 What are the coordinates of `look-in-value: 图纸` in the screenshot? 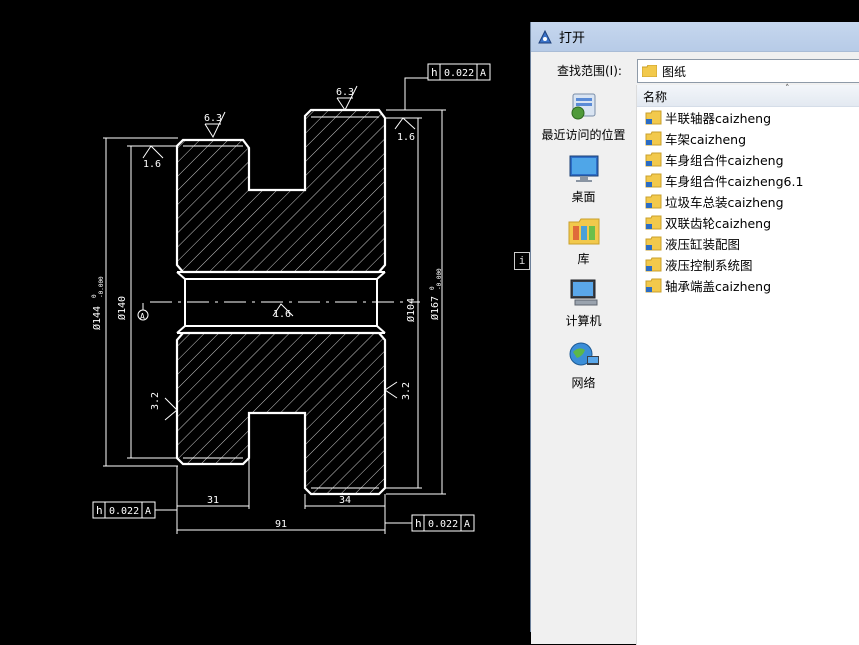 It's located at (674, 71).